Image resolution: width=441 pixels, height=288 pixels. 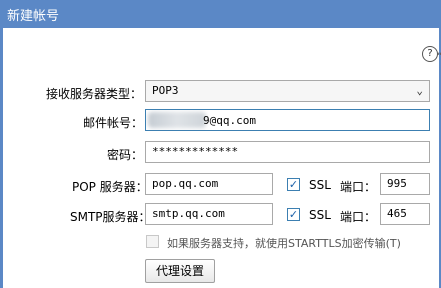 I want to click on pop-port-value: 995, so click(x=397, y=183).